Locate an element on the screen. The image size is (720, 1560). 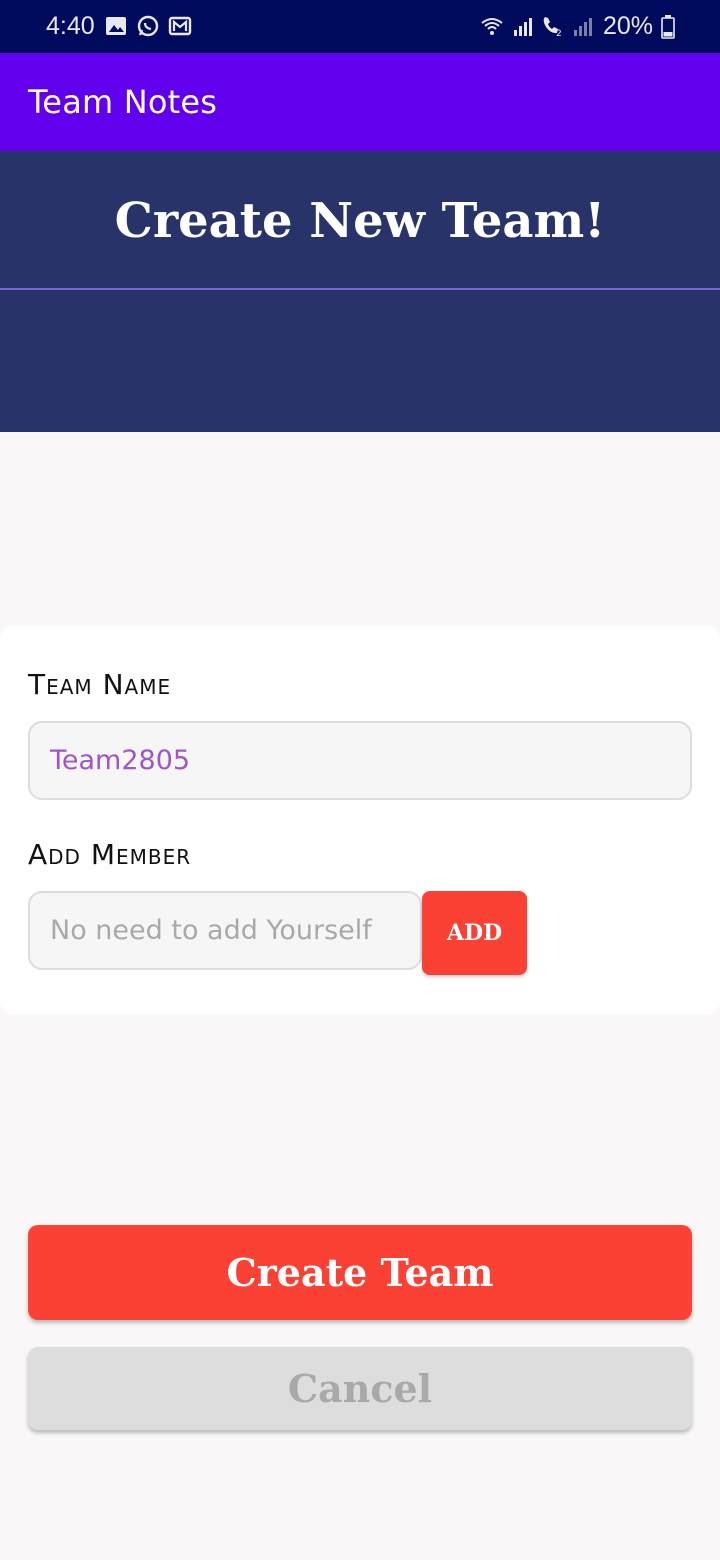
whatsapp-icon is located at coordinates (148, 26).